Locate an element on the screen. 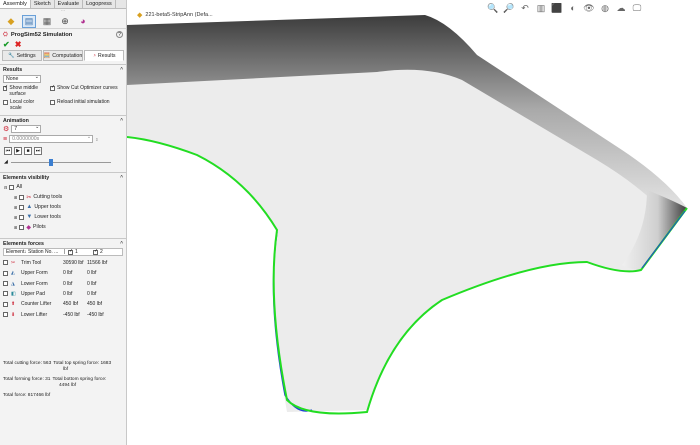  scene-icon: ☁ is located at coordinates (621, 8).